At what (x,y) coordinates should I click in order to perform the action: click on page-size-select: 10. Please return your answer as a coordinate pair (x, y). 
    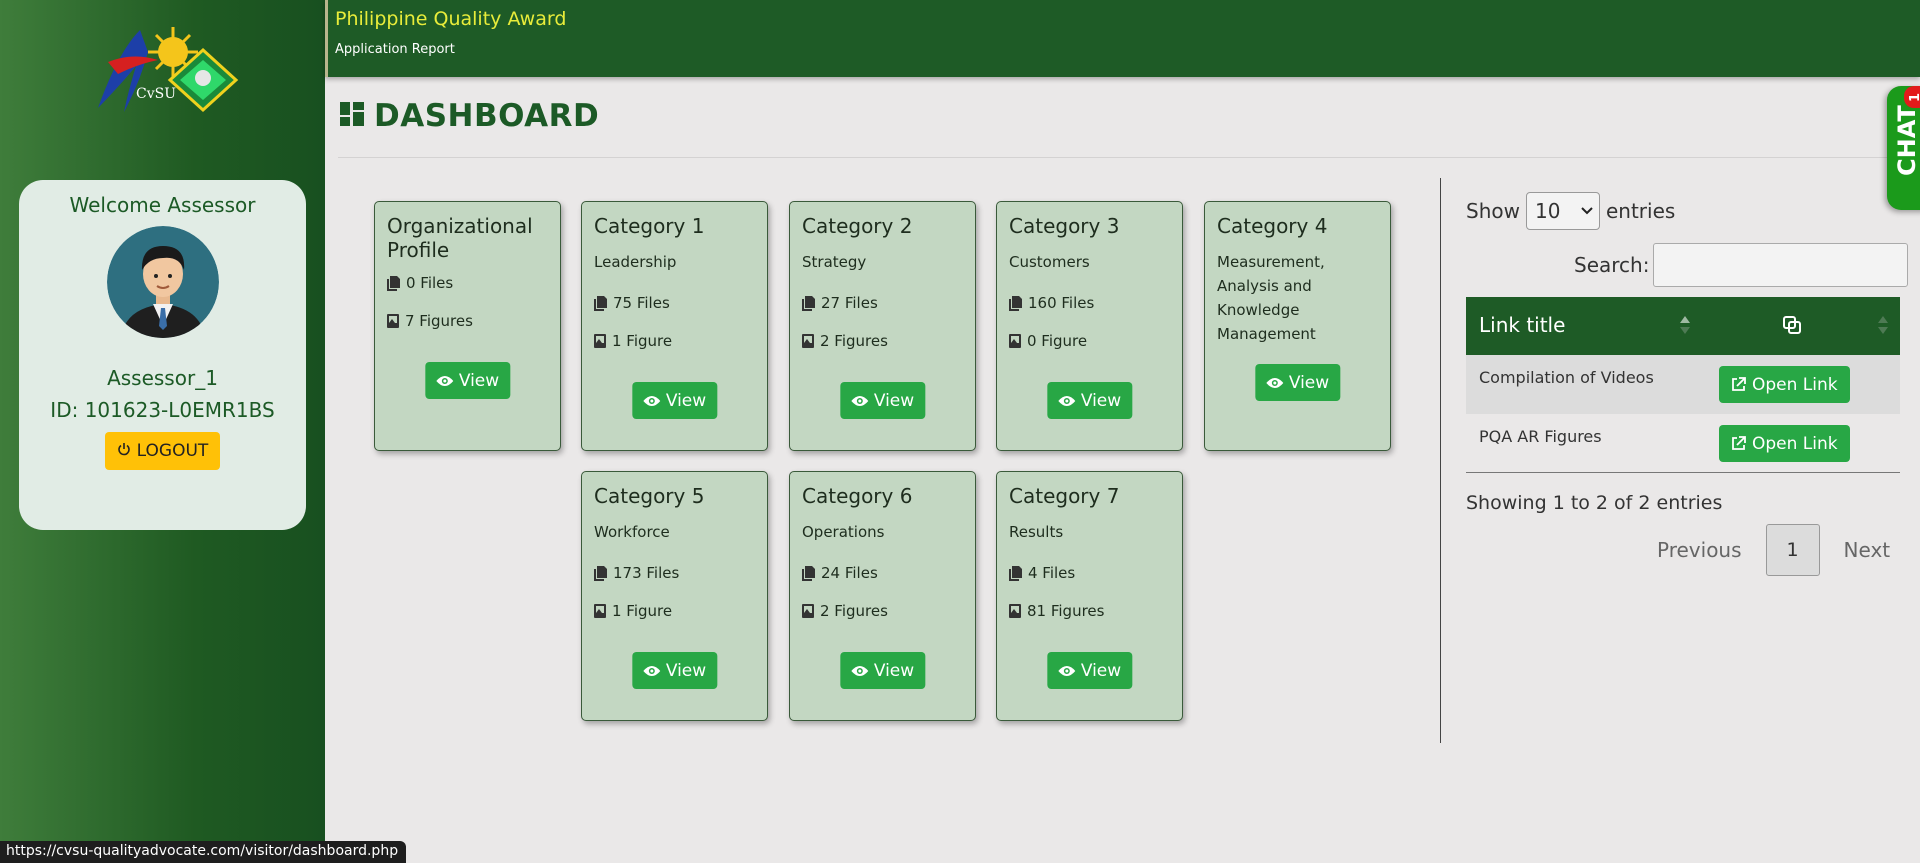
    Looking at the image, I should click on (1562, 211).